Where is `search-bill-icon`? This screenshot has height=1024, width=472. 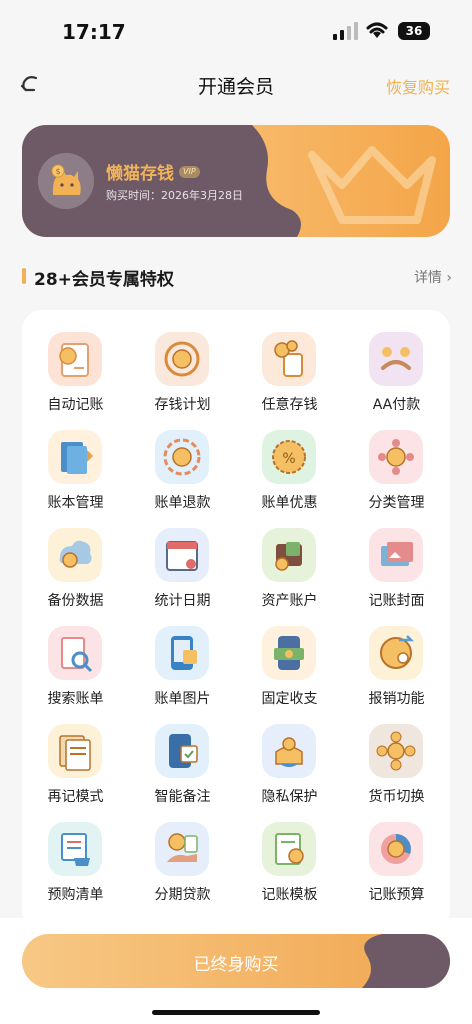 search-bill-icon is located at coordinates (75, 653).